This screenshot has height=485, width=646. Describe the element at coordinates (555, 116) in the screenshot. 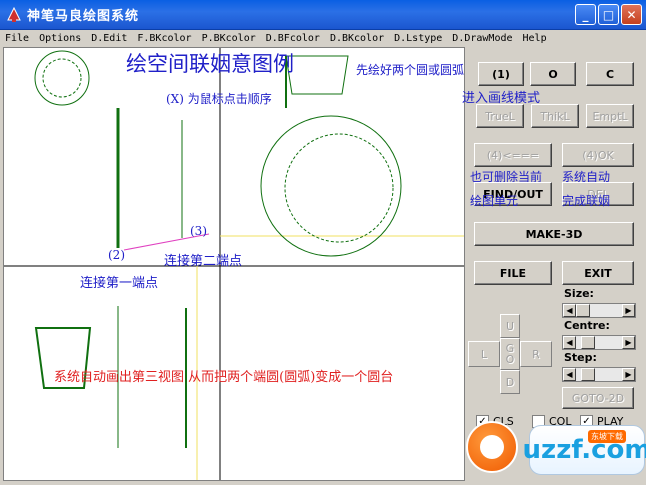

I see `thikl-button: ThikL` at that location.